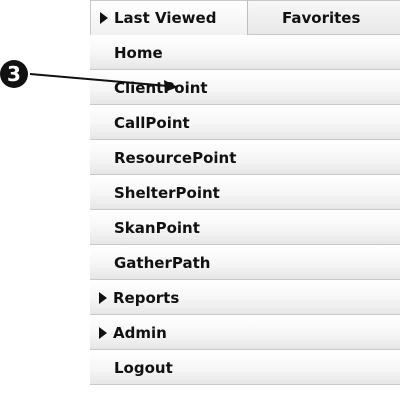  Describe the element at coordinates (146, 297) in the screenshot. I see `menu-item-label: Reports` at that location.